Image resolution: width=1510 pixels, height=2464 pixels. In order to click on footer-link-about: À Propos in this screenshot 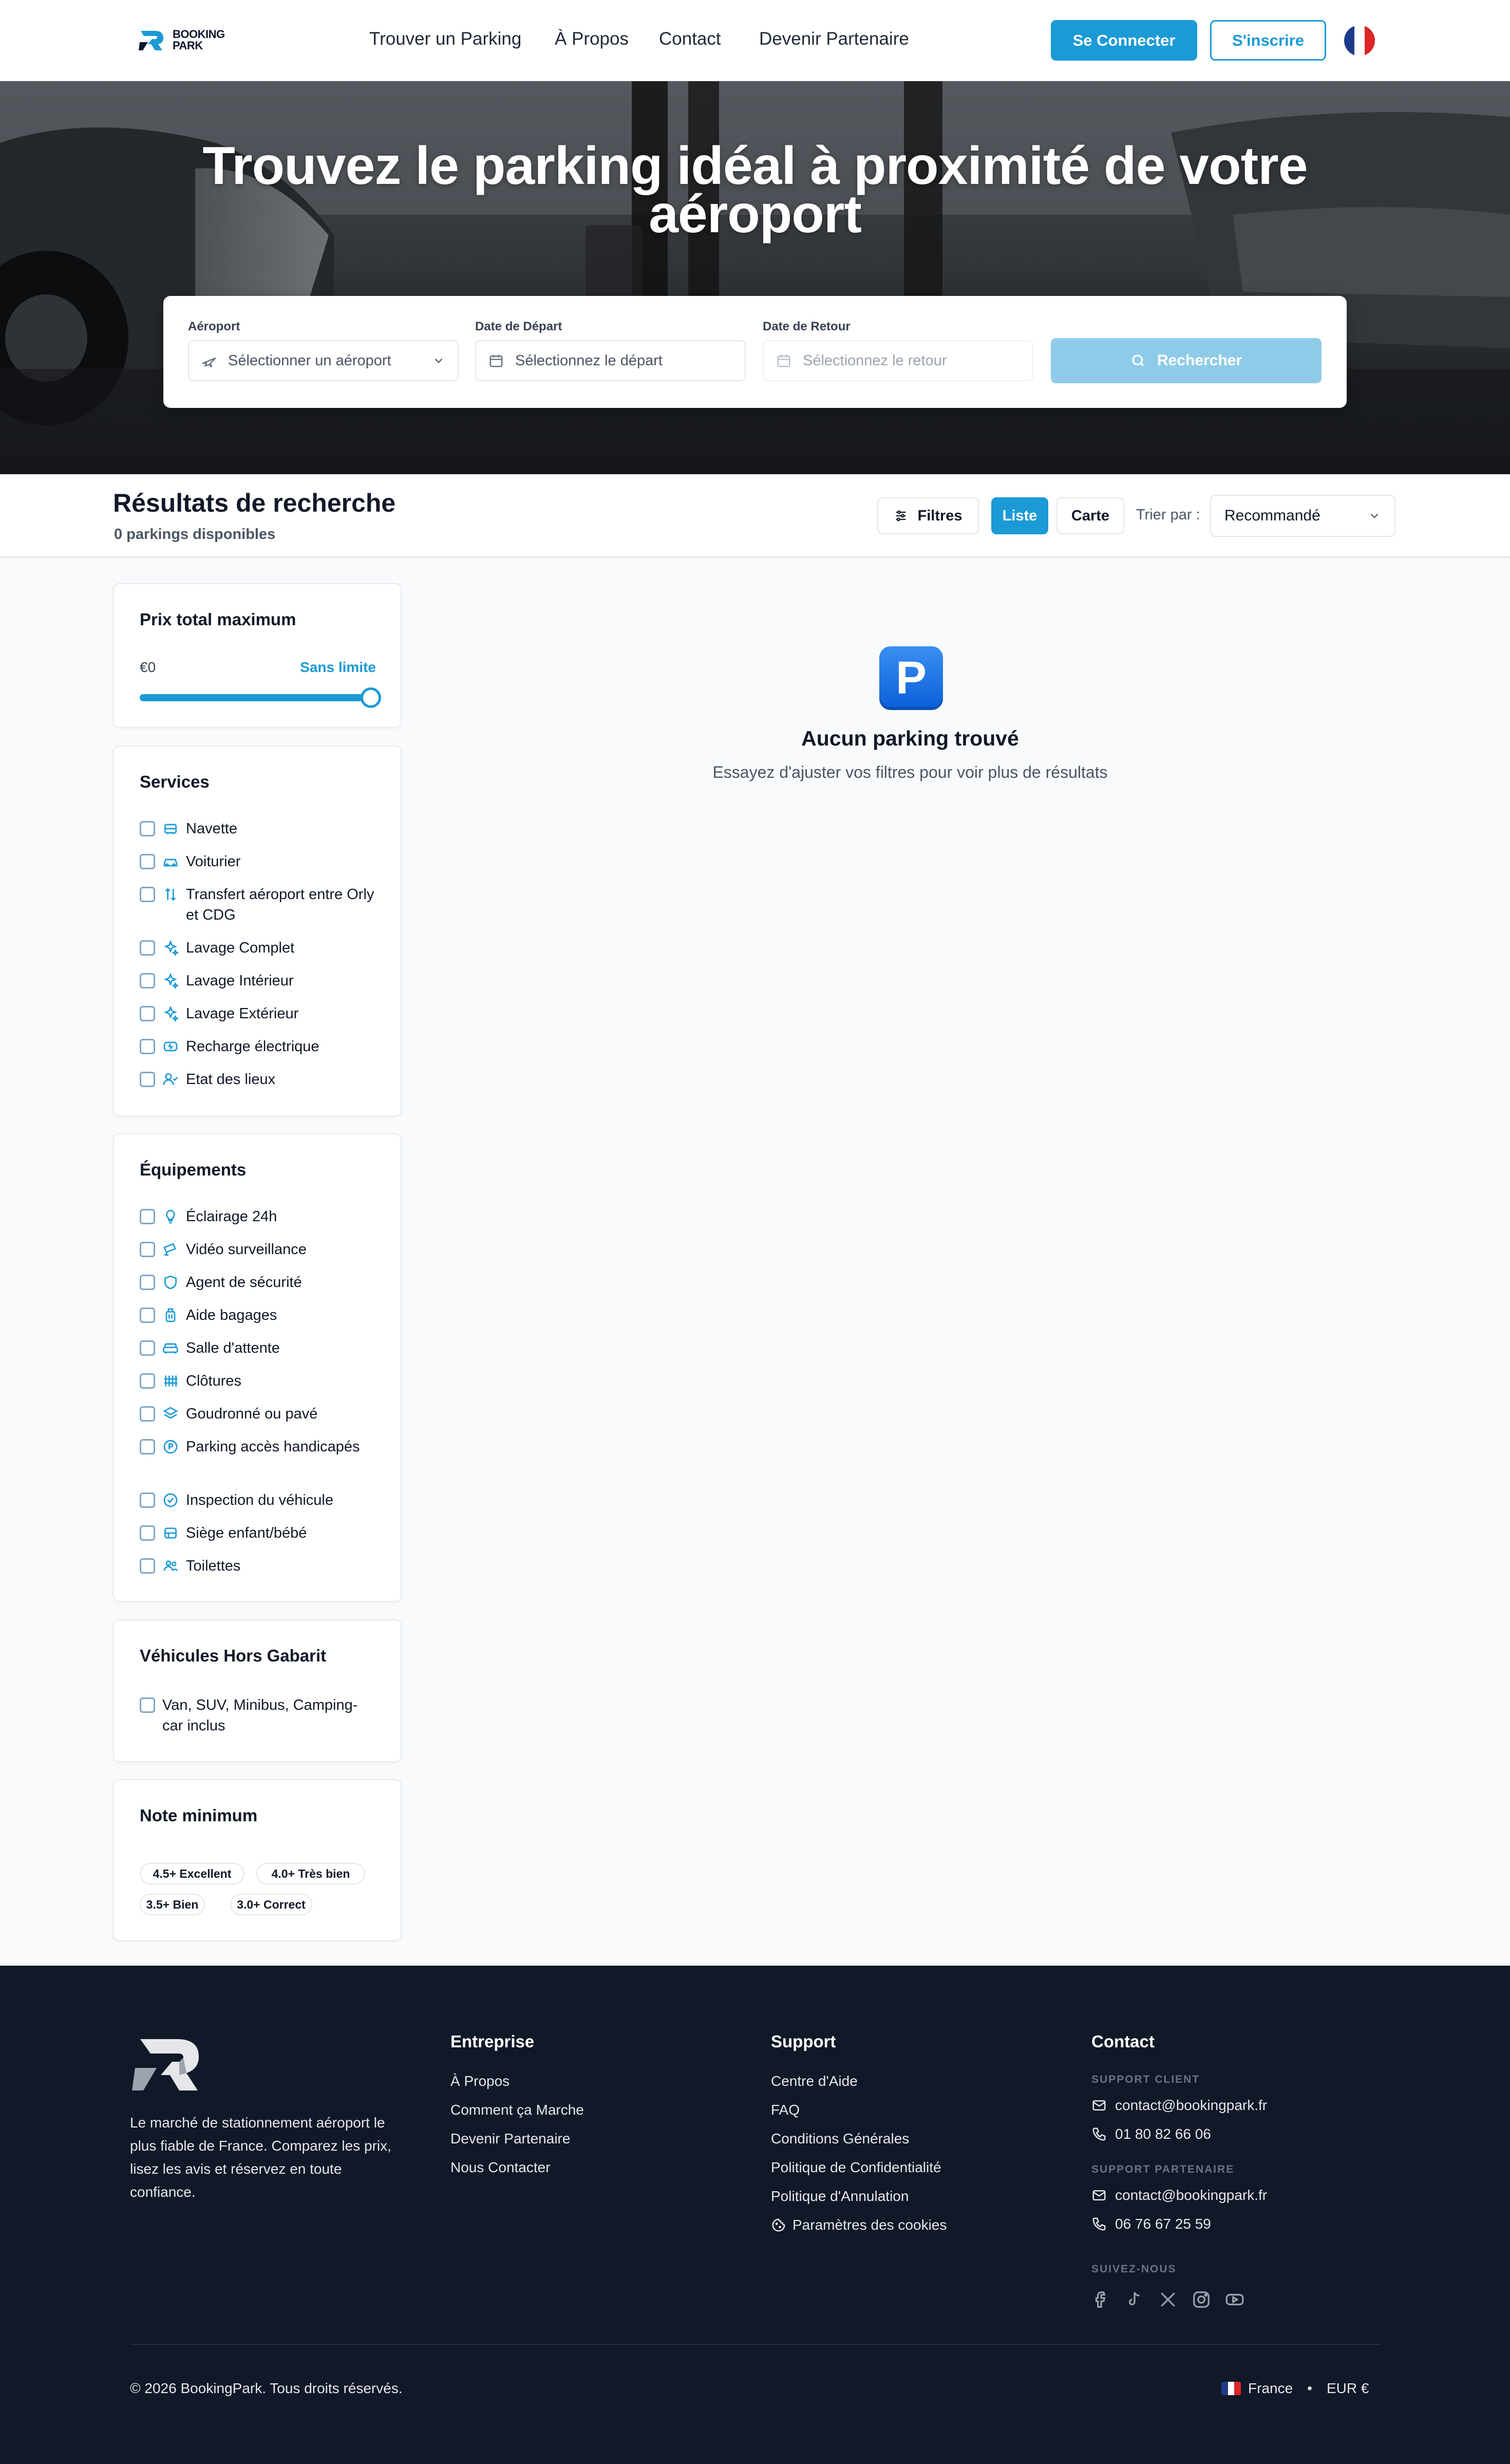, I will do `click(479, 2081)`.